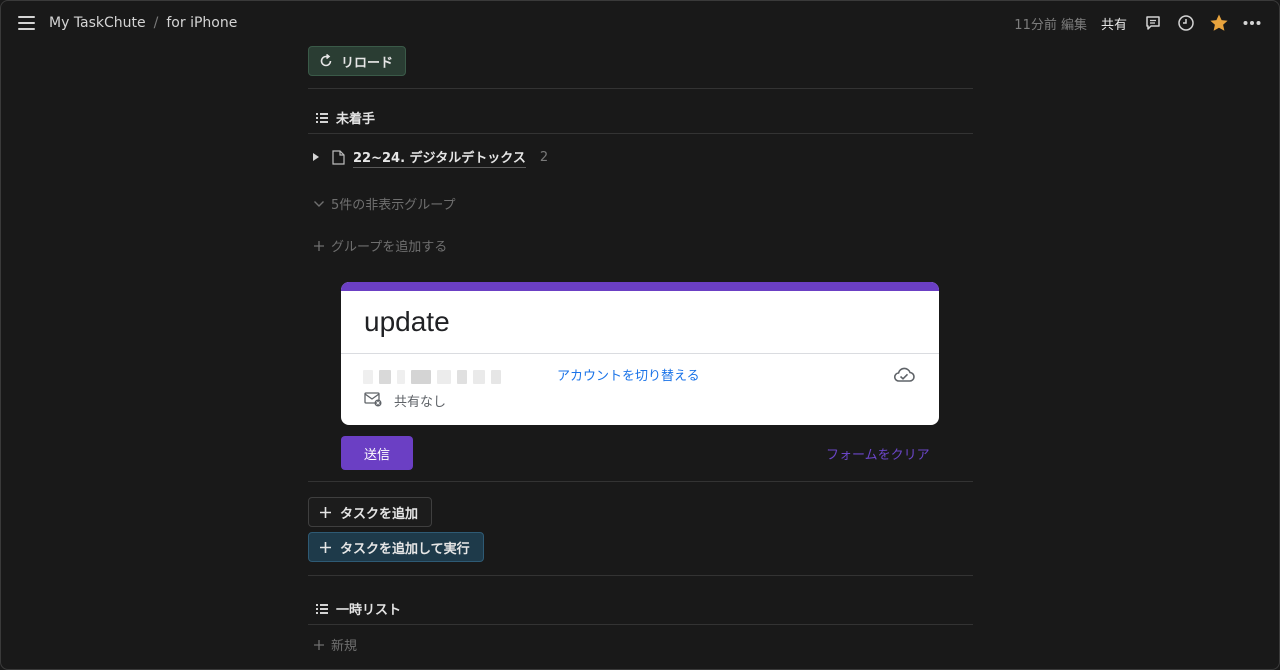  I want to click on add-group-label: グループを追加する, so click(389, 247).